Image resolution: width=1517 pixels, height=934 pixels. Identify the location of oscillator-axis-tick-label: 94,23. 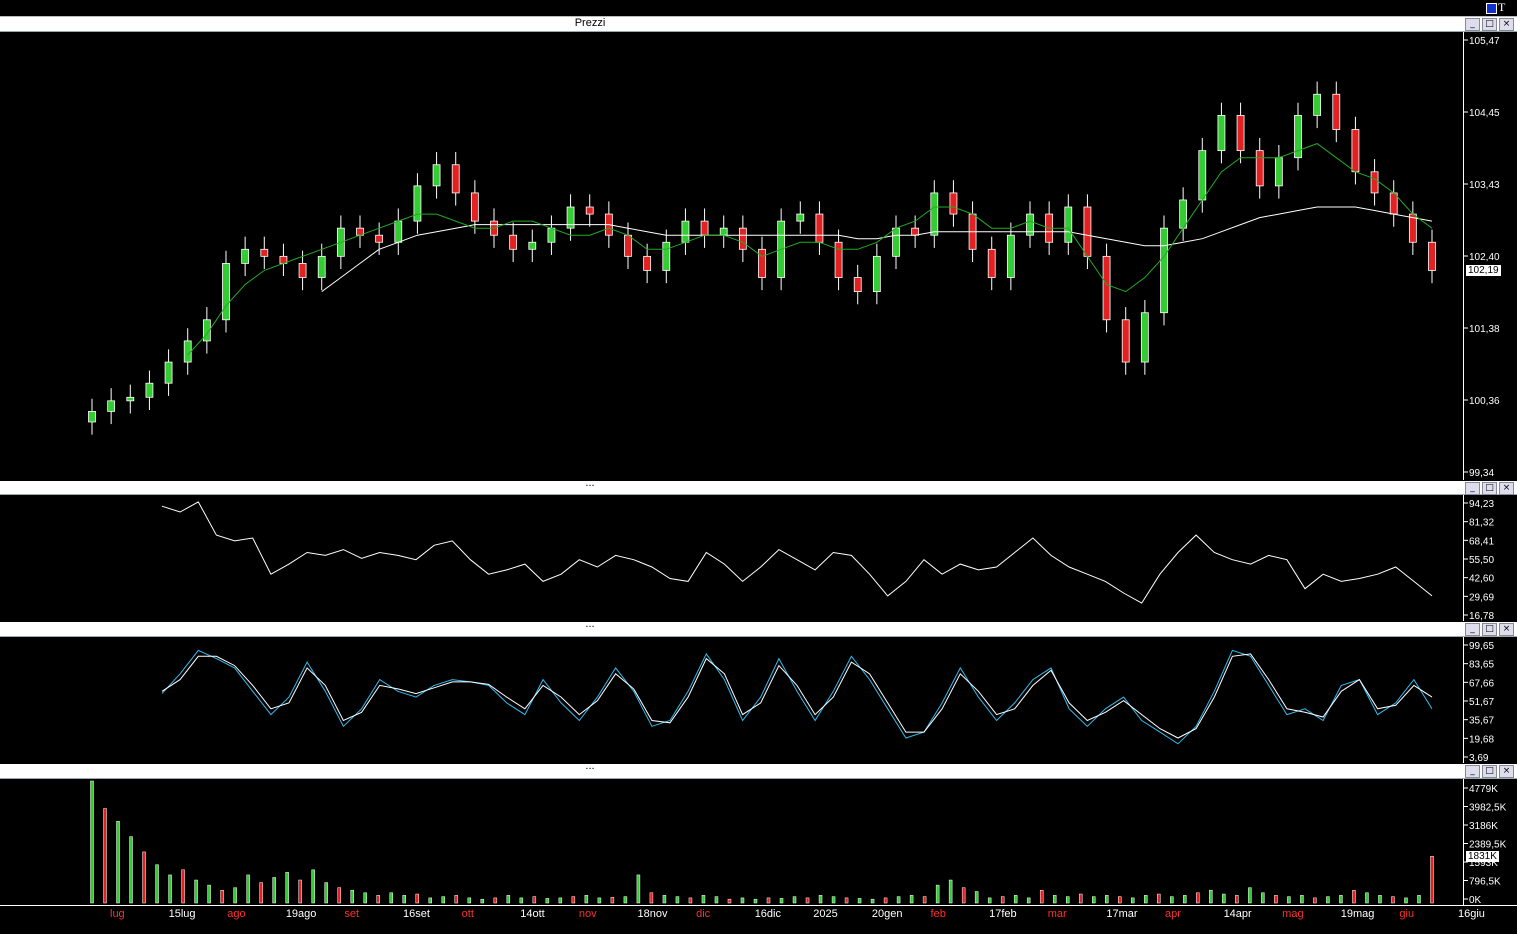
(1481, 504).